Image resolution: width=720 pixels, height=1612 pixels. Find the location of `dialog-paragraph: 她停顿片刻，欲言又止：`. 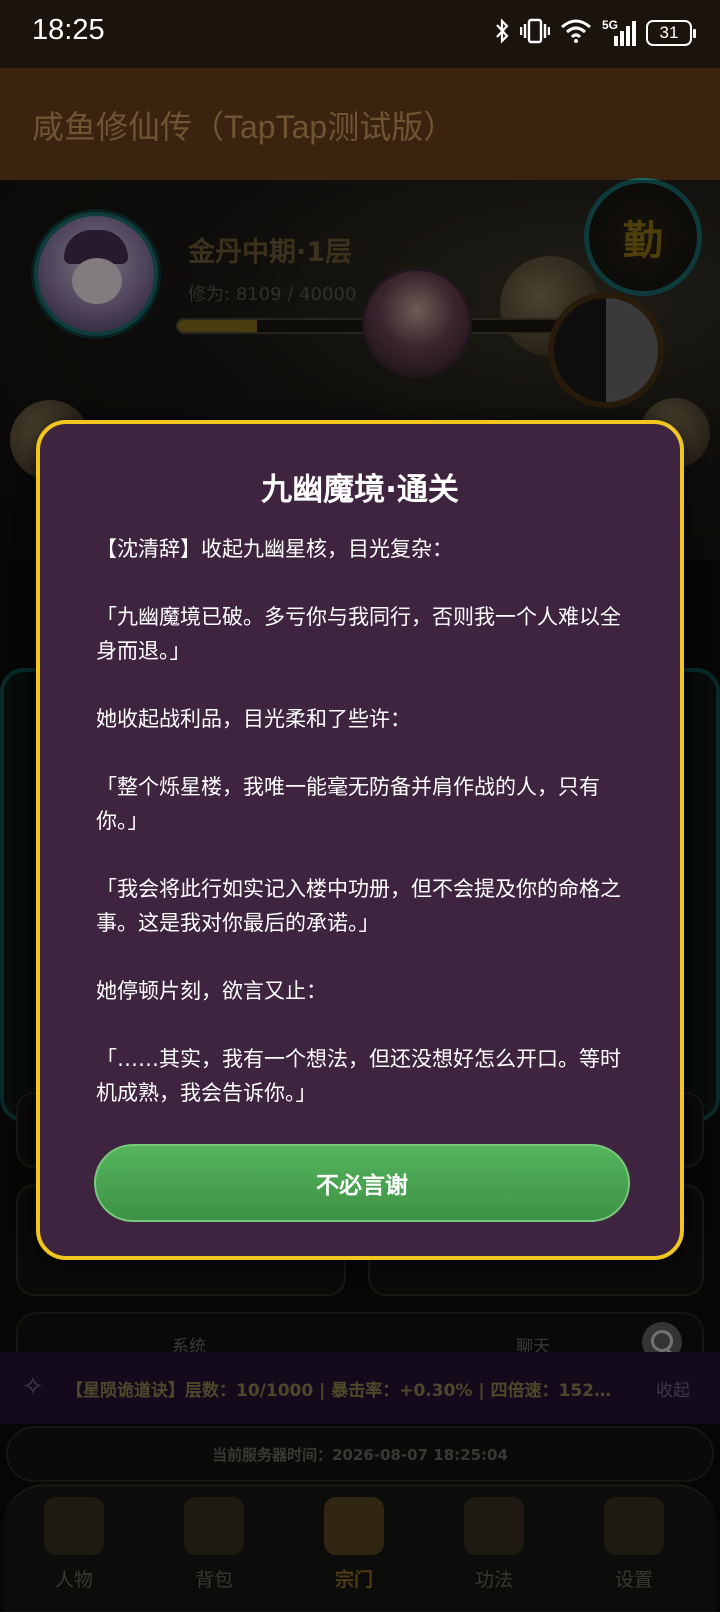

dialog-paragraph: 她停顿片刻，欲言又止： is located at coordinates (211, 991).